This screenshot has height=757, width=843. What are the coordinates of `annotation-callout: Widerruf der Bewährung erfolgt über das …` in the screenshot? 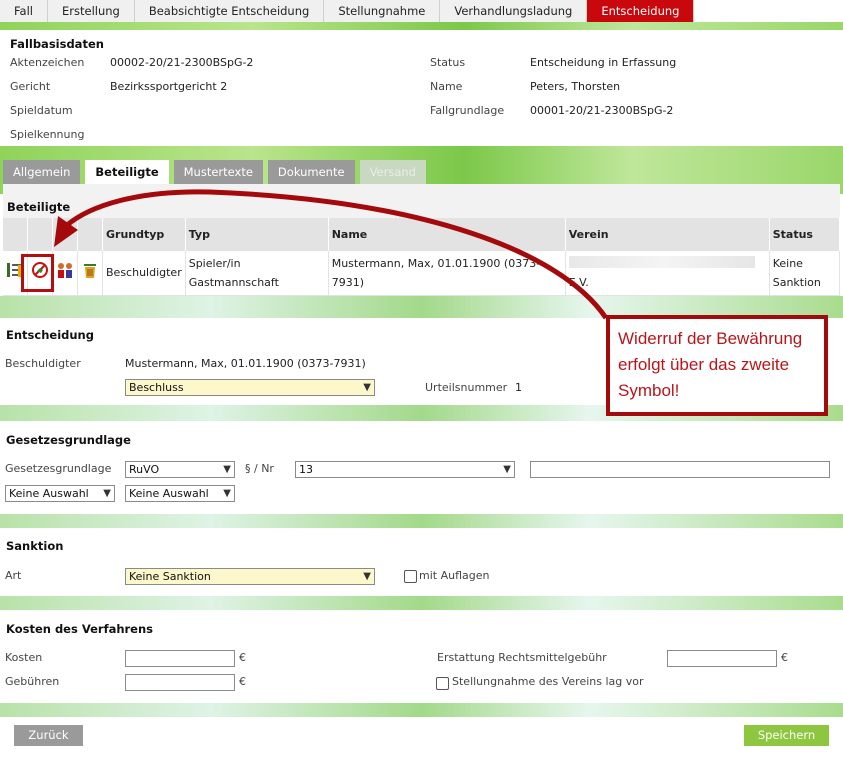 It's located at (717, 365).